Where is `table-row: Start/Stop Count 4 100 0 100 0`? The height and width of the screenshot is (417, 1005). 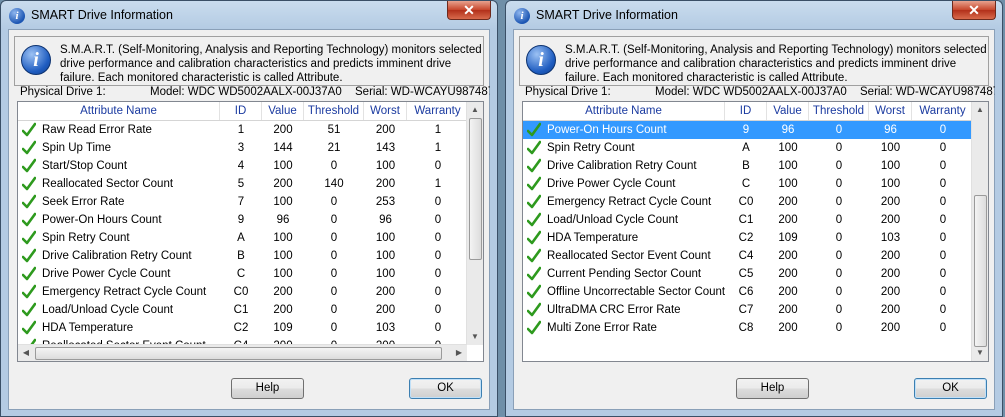
table-row: Start/Stop Count 4 100 0 100 0 is located at coordinates (243, 166).